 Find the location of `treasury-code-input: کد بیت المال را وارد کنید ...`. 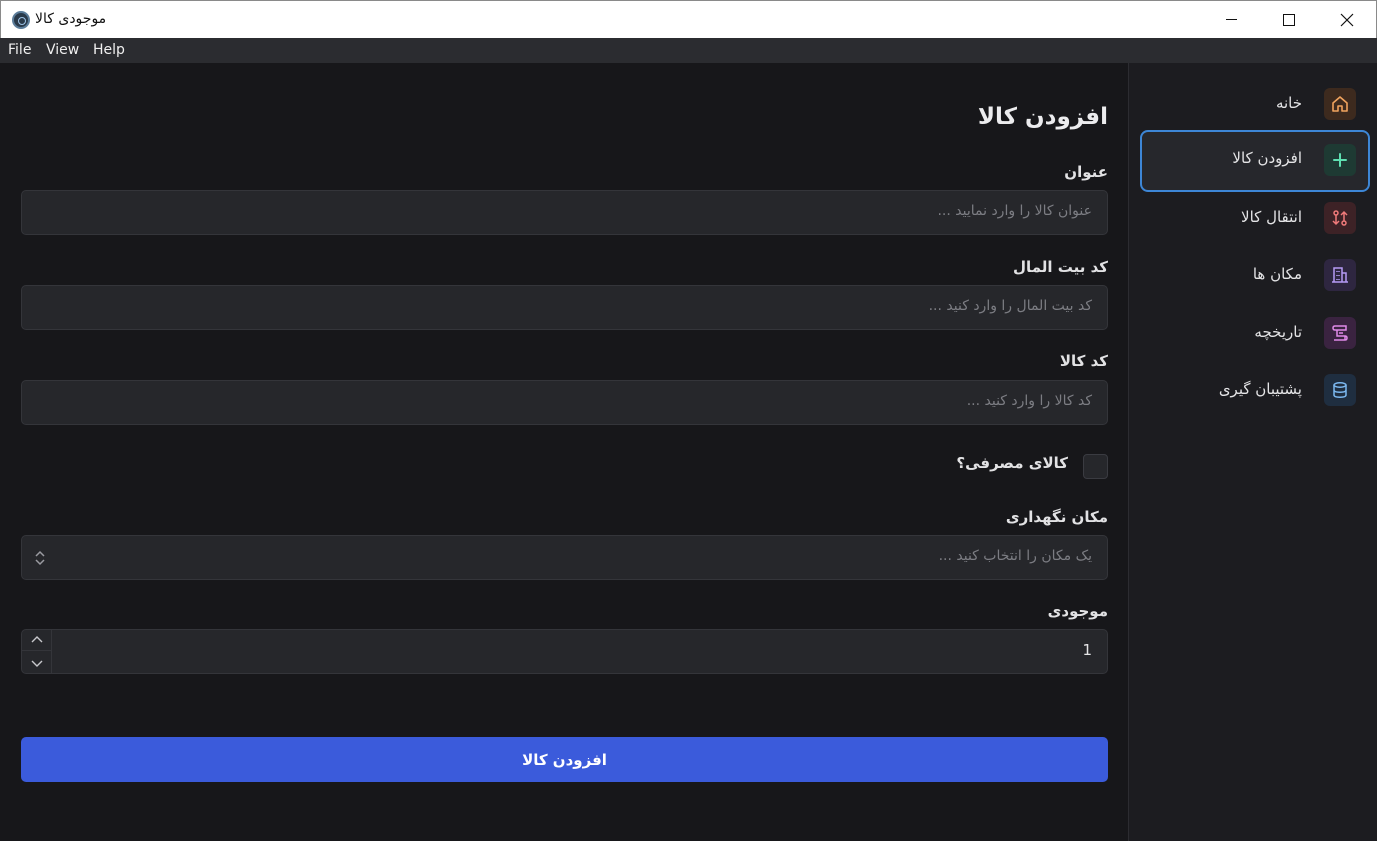

treasury-code-input: کد بیت المال را وارد کنید ... is located at coordinates (564, 307).